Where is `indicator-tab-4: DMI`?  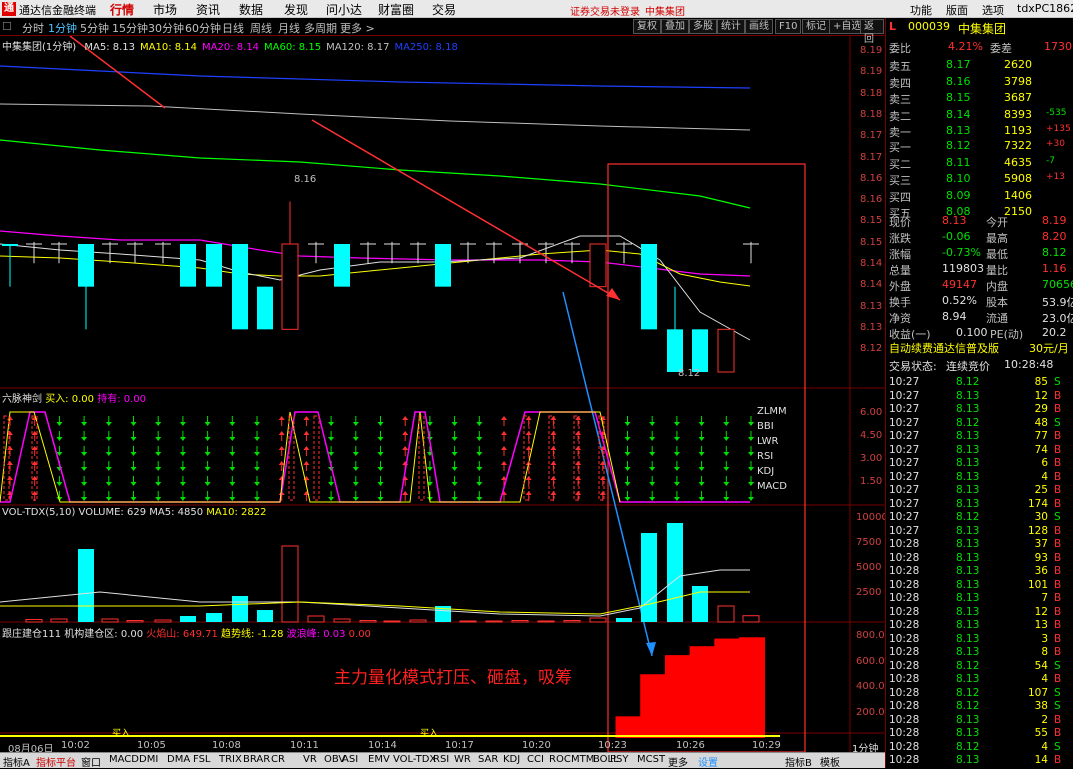
indicator-tab-4: DMI is located at coordinates (148, 759).